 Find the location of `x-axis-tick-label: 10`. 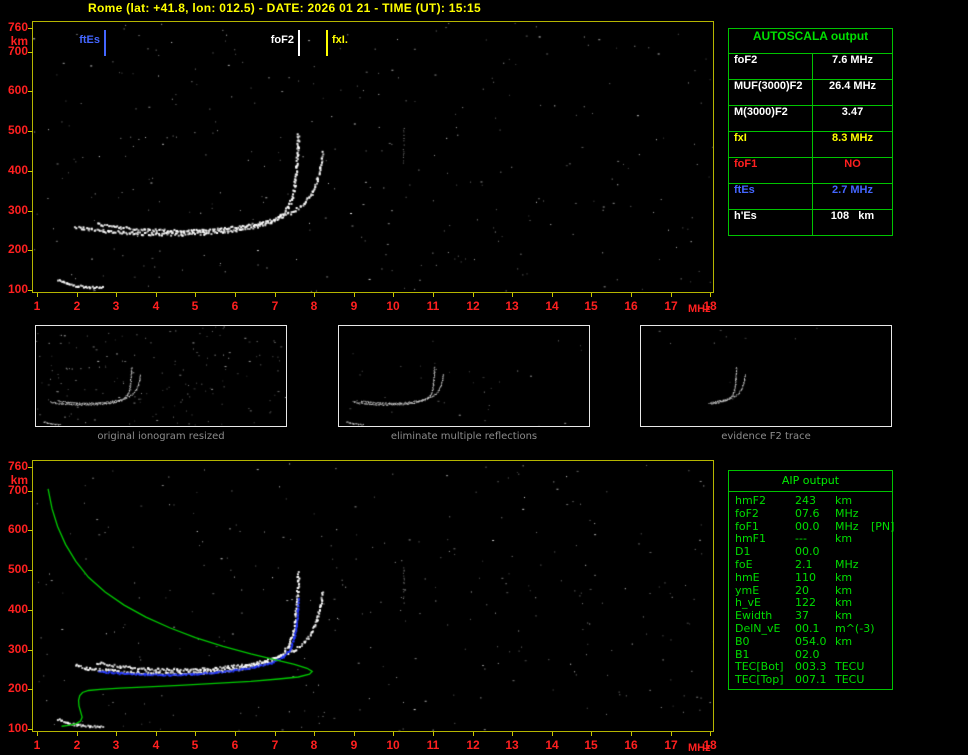

x-axis-tick-label: 10 is located at coordinates (393, 306).